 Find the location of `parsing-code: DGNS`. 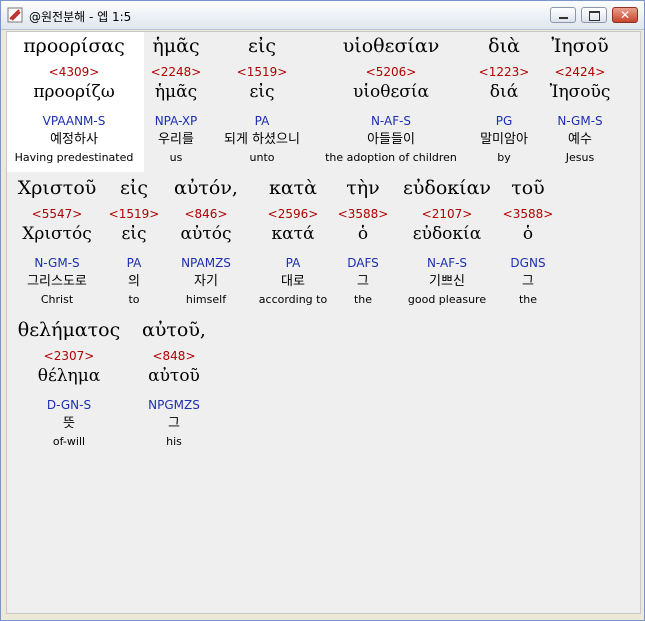

parsing-code: DGNS is located at coordinates (528, 263).